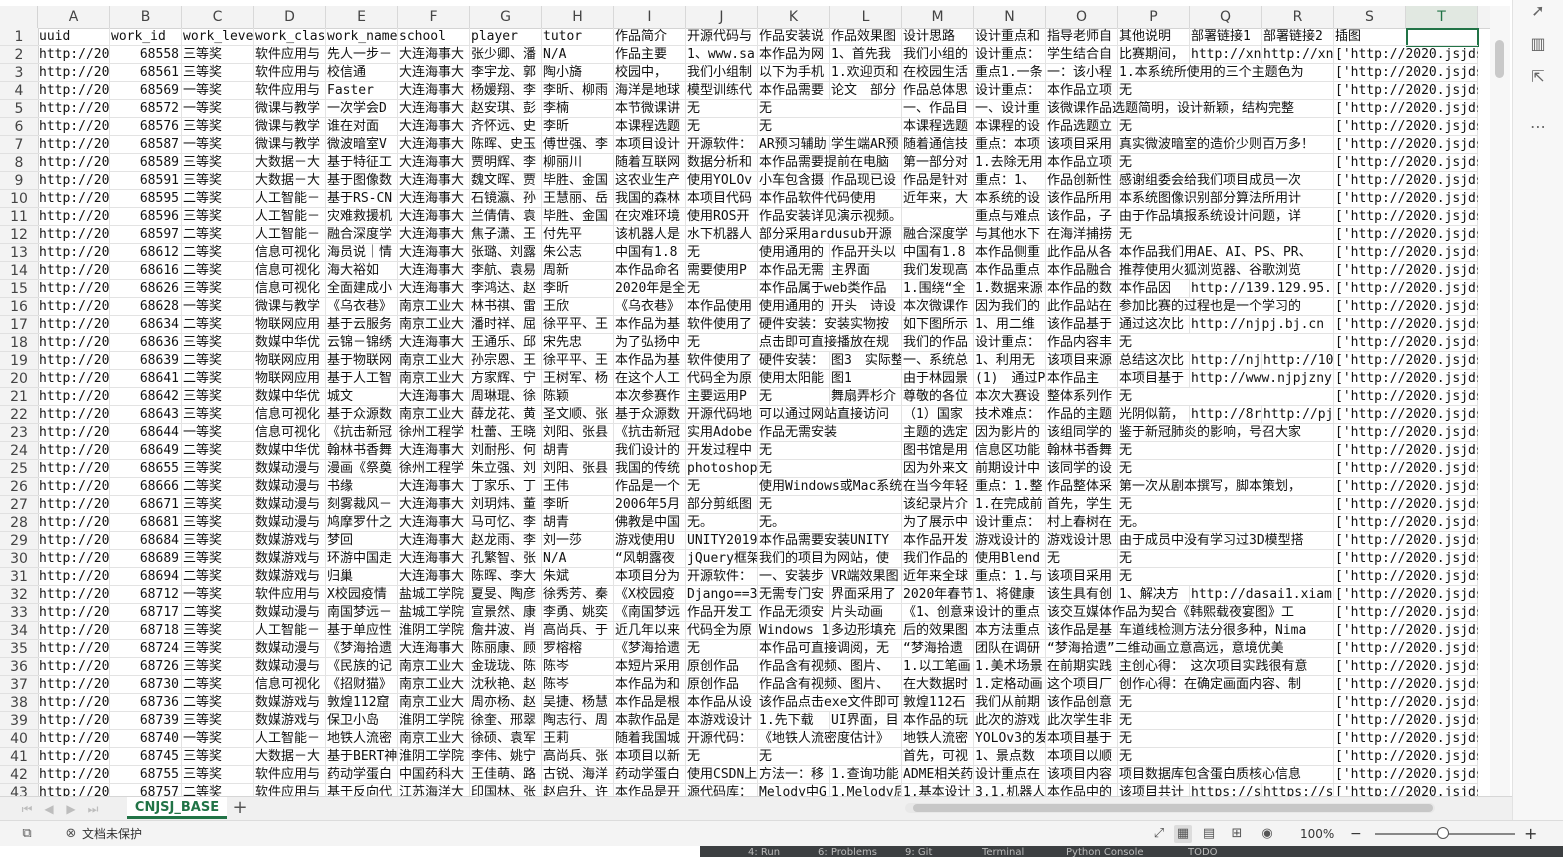  What do you see at coordinates (794, 790) in the screenshot?
I see `cell-k43: Melody中G` at bounding box center [794, 790].